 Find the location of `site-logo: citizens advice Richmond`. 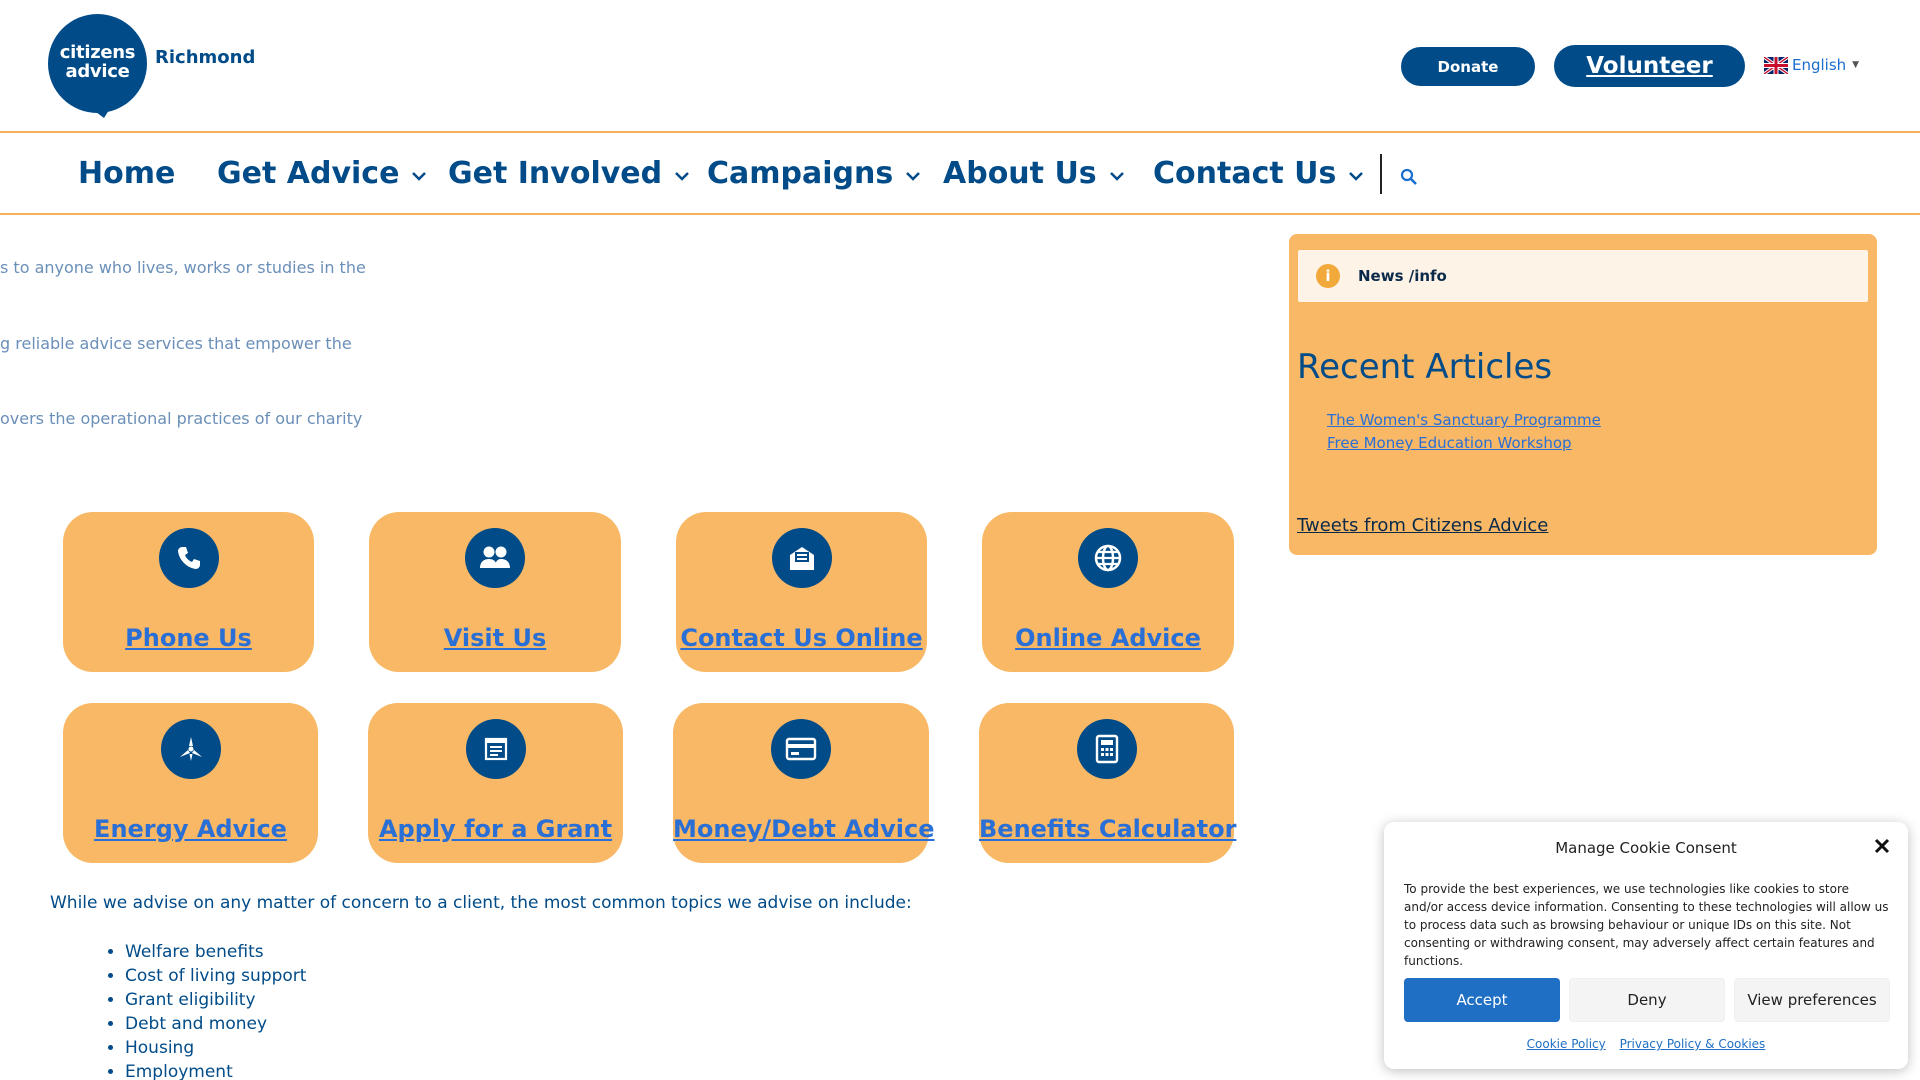

site-logo: citizens advice Richmond is located at coordinates (152, 66).